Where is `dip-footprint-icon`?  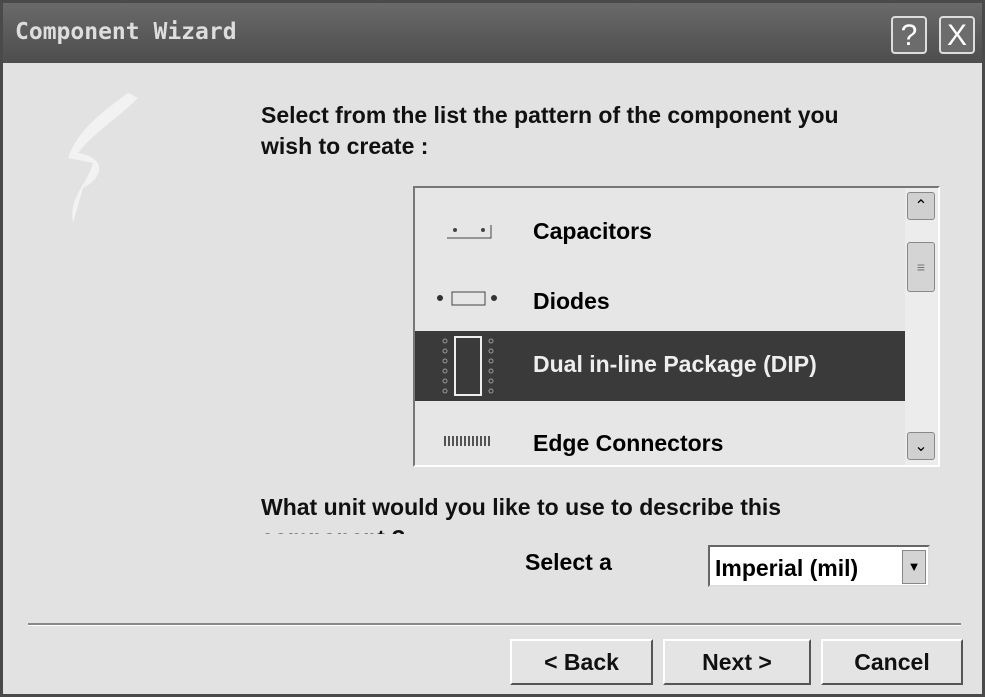 dip-footprint-icon is located at coordinates (468, 366).